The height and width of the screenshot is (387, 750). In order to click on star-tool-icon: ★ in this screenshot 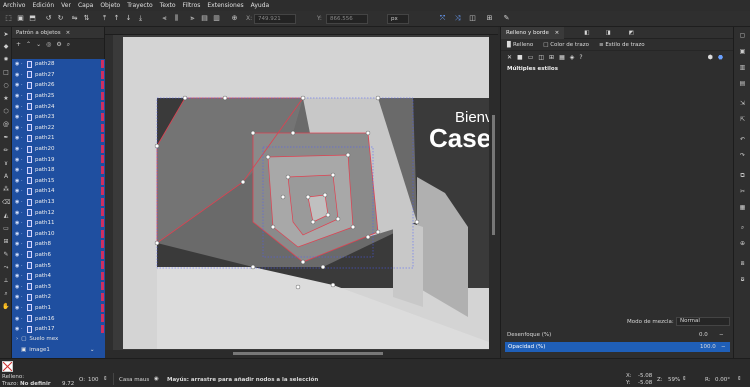, I will do `click(6, 99)`.